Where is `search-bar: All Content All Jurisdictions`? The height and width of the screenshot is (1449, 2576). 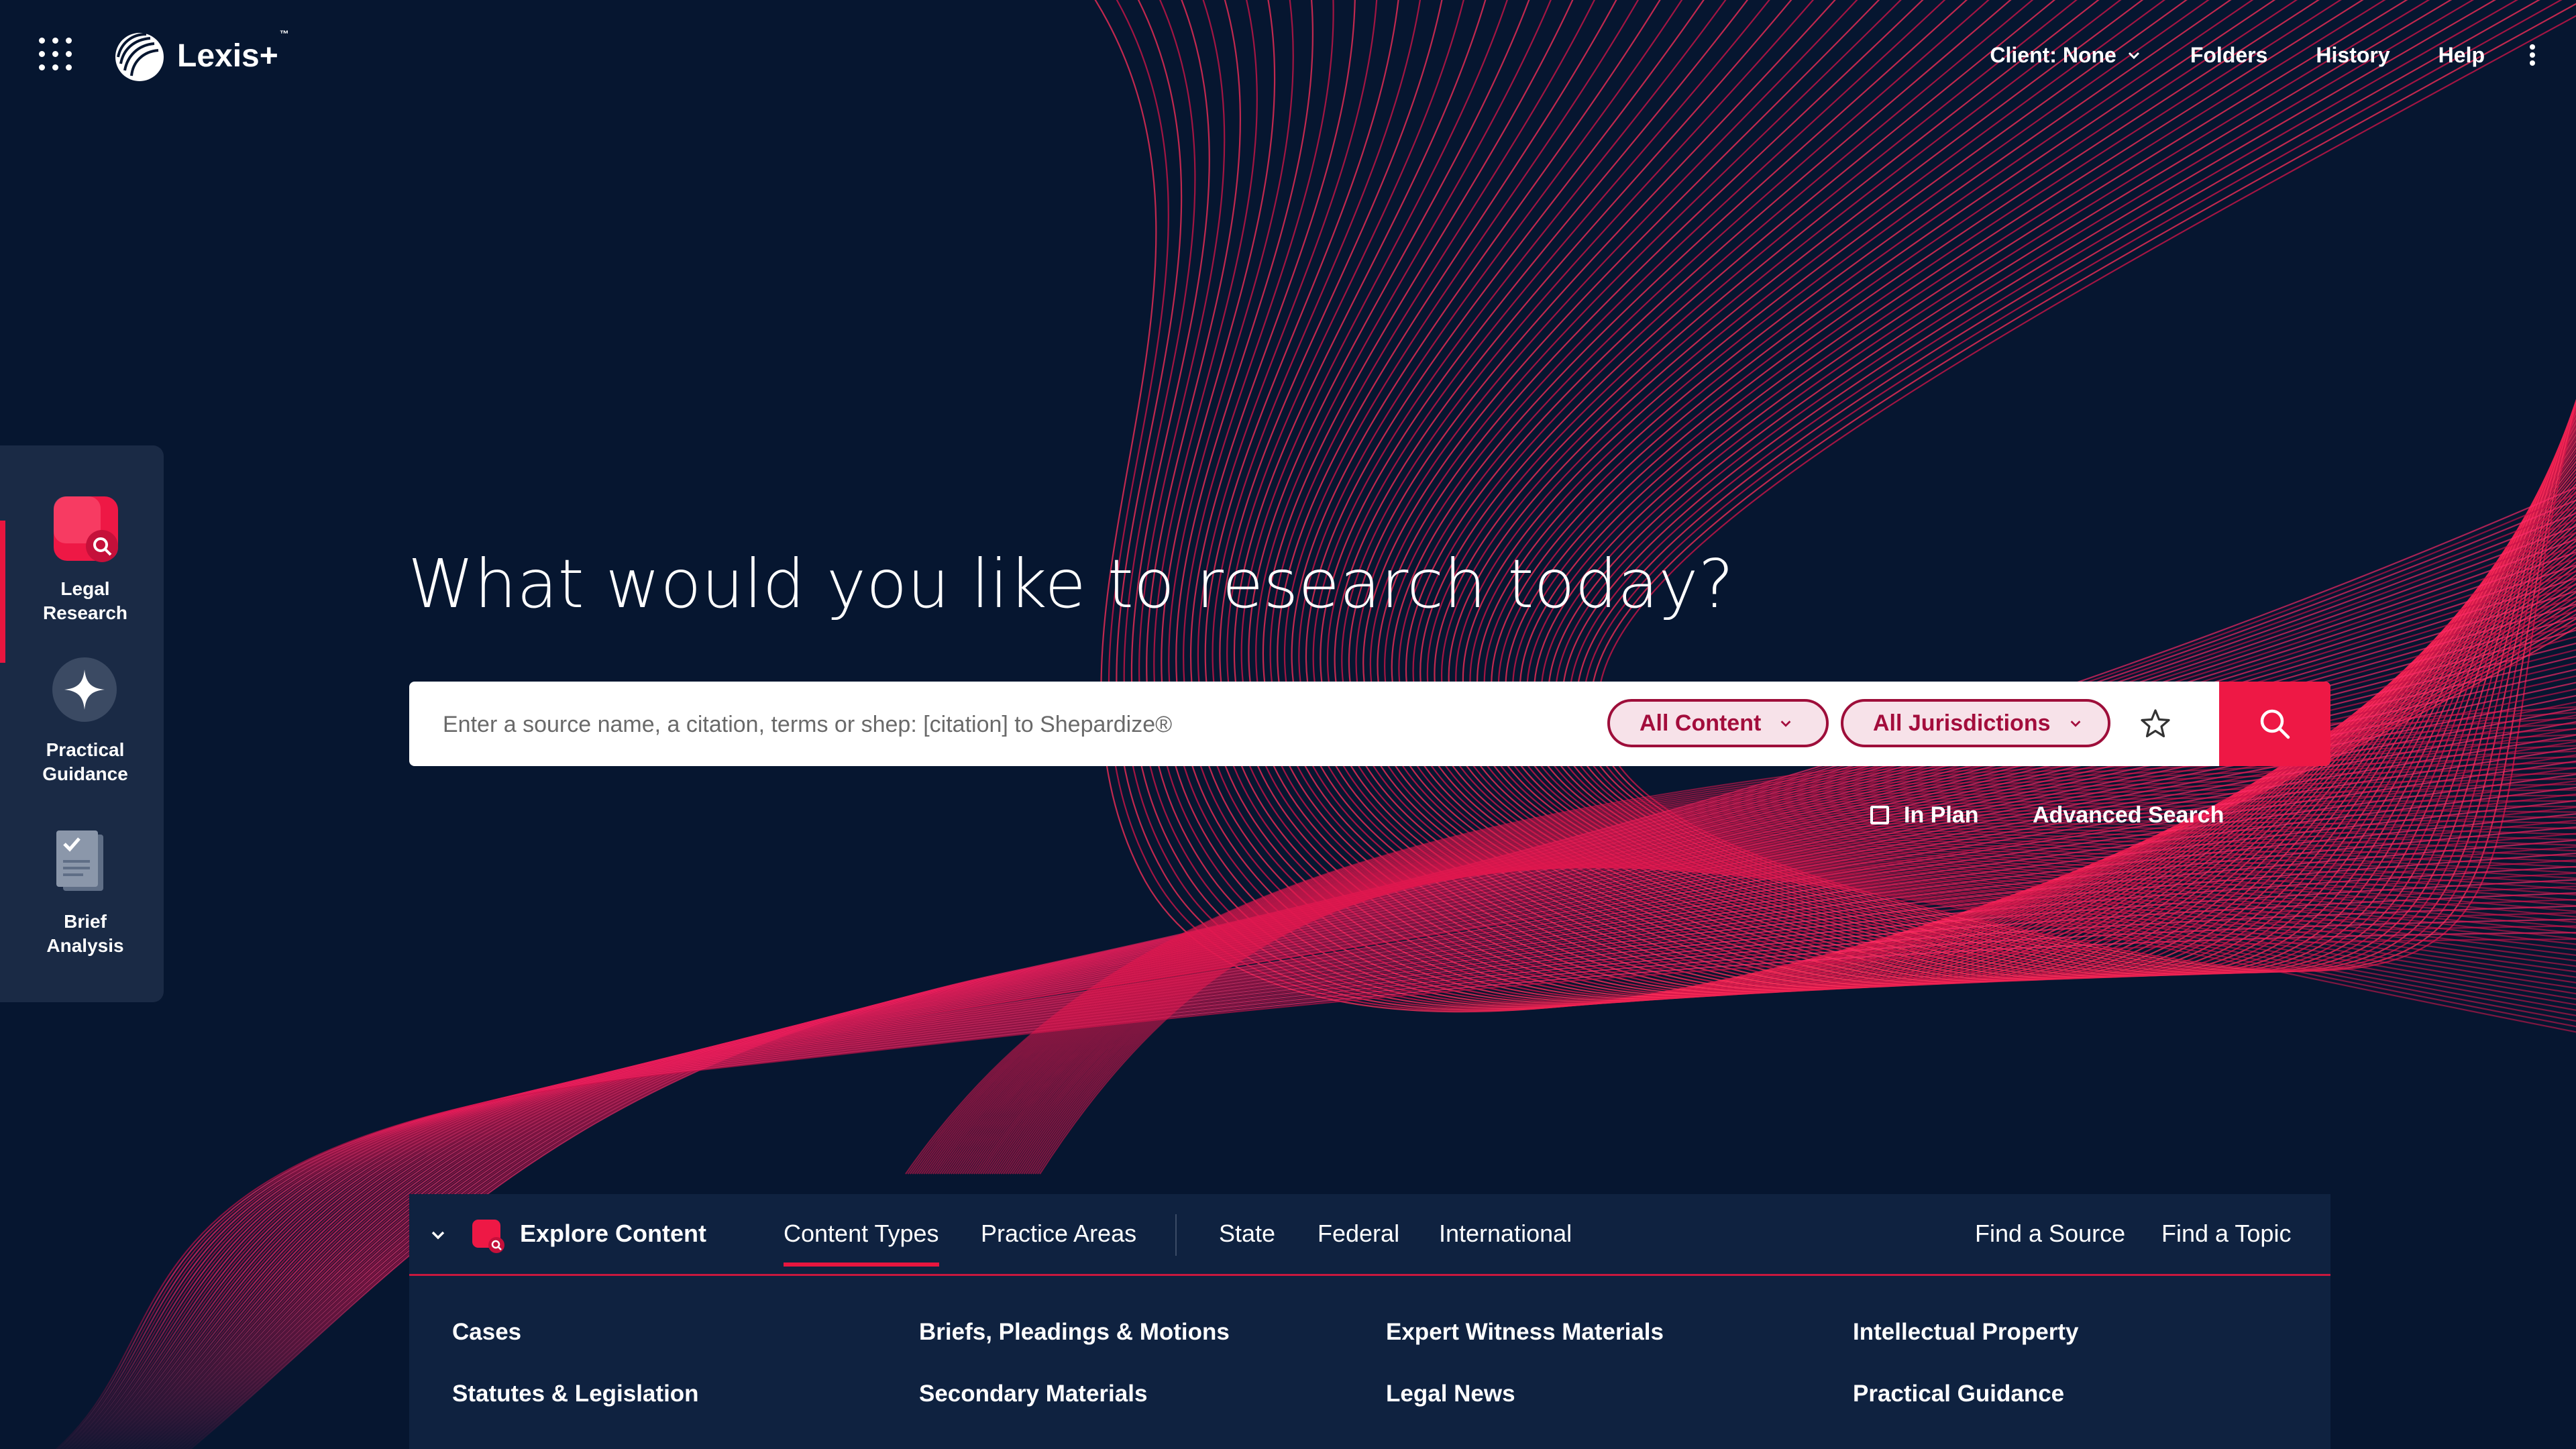
search-bar: All Content All Jurisdictions is located at coordinates (1369, 724).